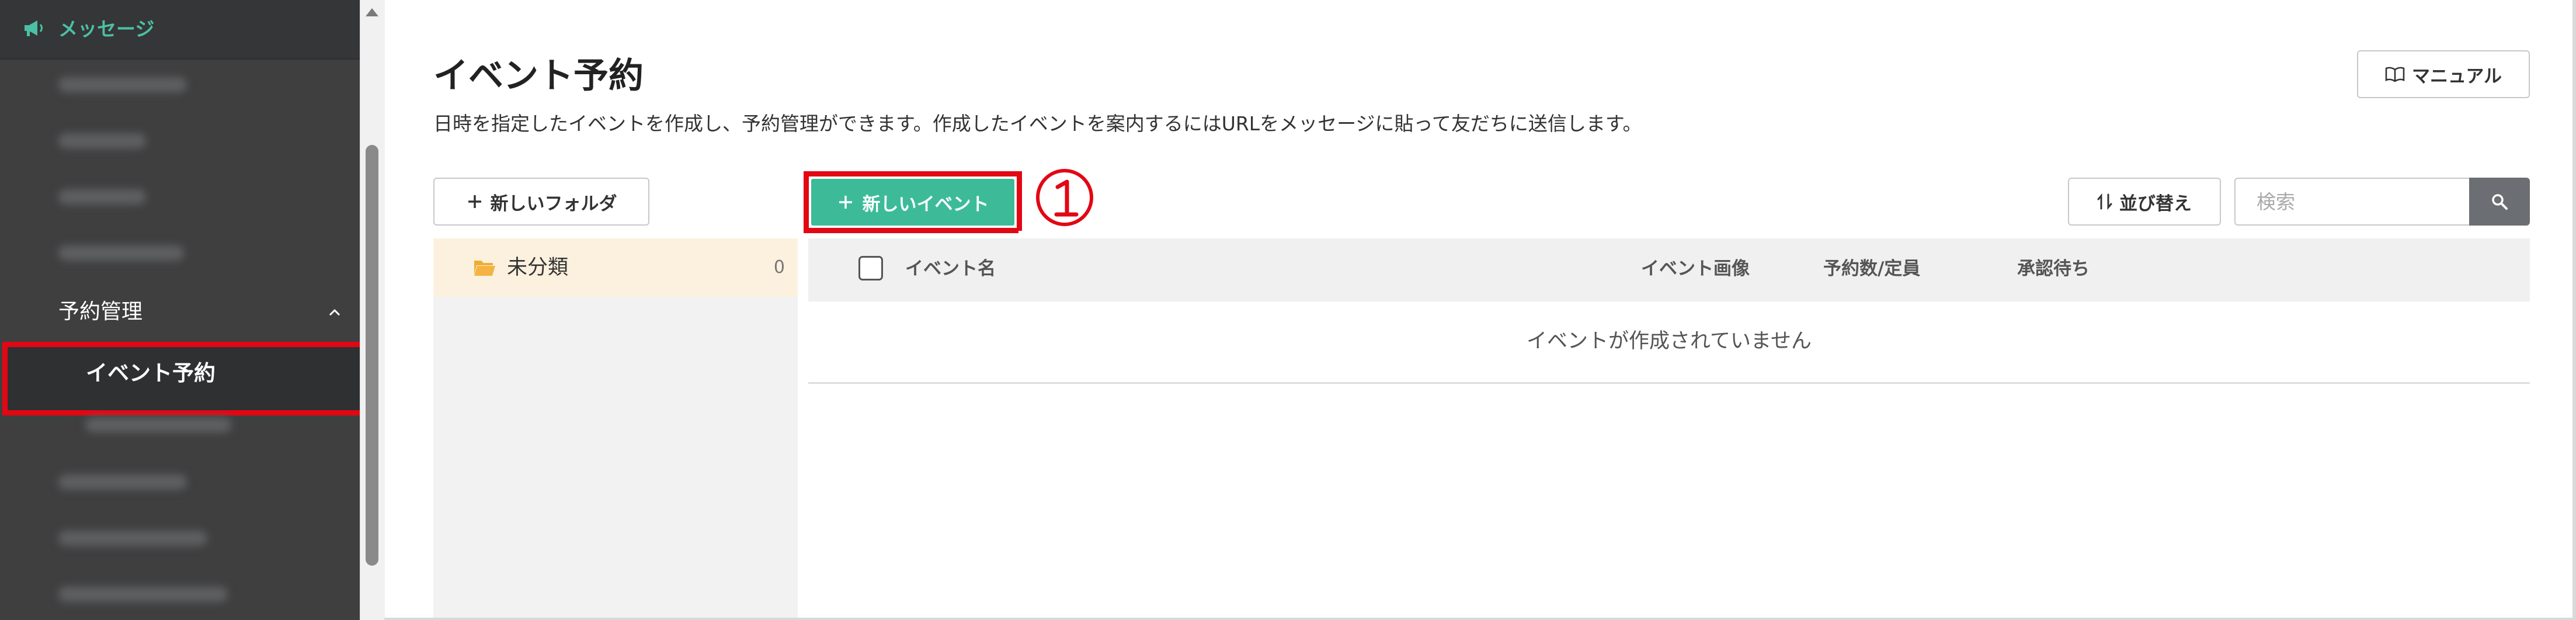 Image resolution: width=2576 pixels, height=620 pixels. What do you see at coordinates (1696, 269) in the screenshot?
I see `column-header-event-image: イベント画像` at bounding box center [1696, 269].